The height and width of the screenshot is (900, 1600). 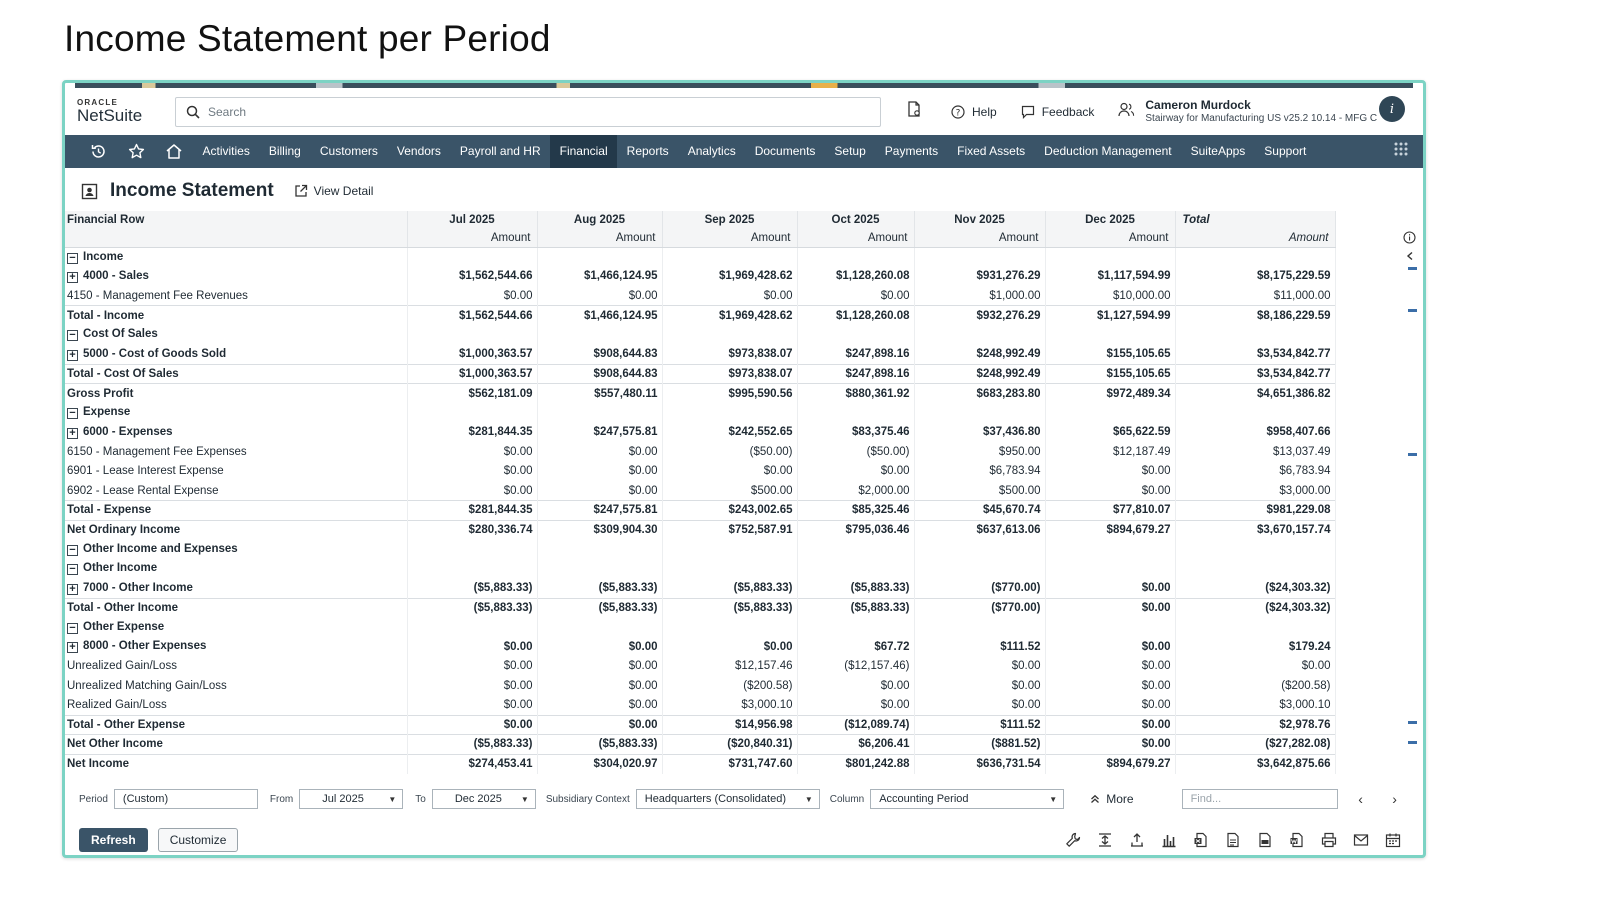 I want to click on row-label: 5000 - Cost of Goods Sold, so click(x=154, y=354).